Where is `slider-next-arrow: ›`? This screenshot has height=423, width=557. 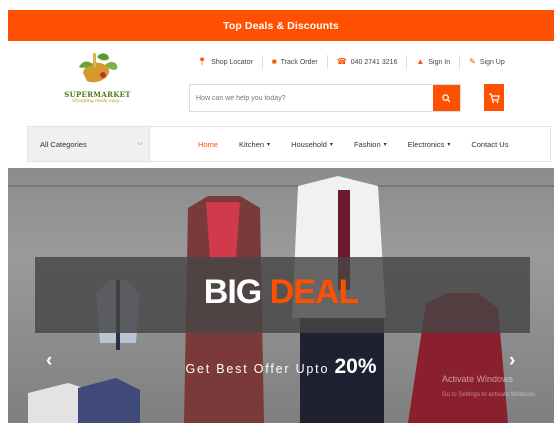
slider-next-arrow: › is located at coordinates (512, 360).